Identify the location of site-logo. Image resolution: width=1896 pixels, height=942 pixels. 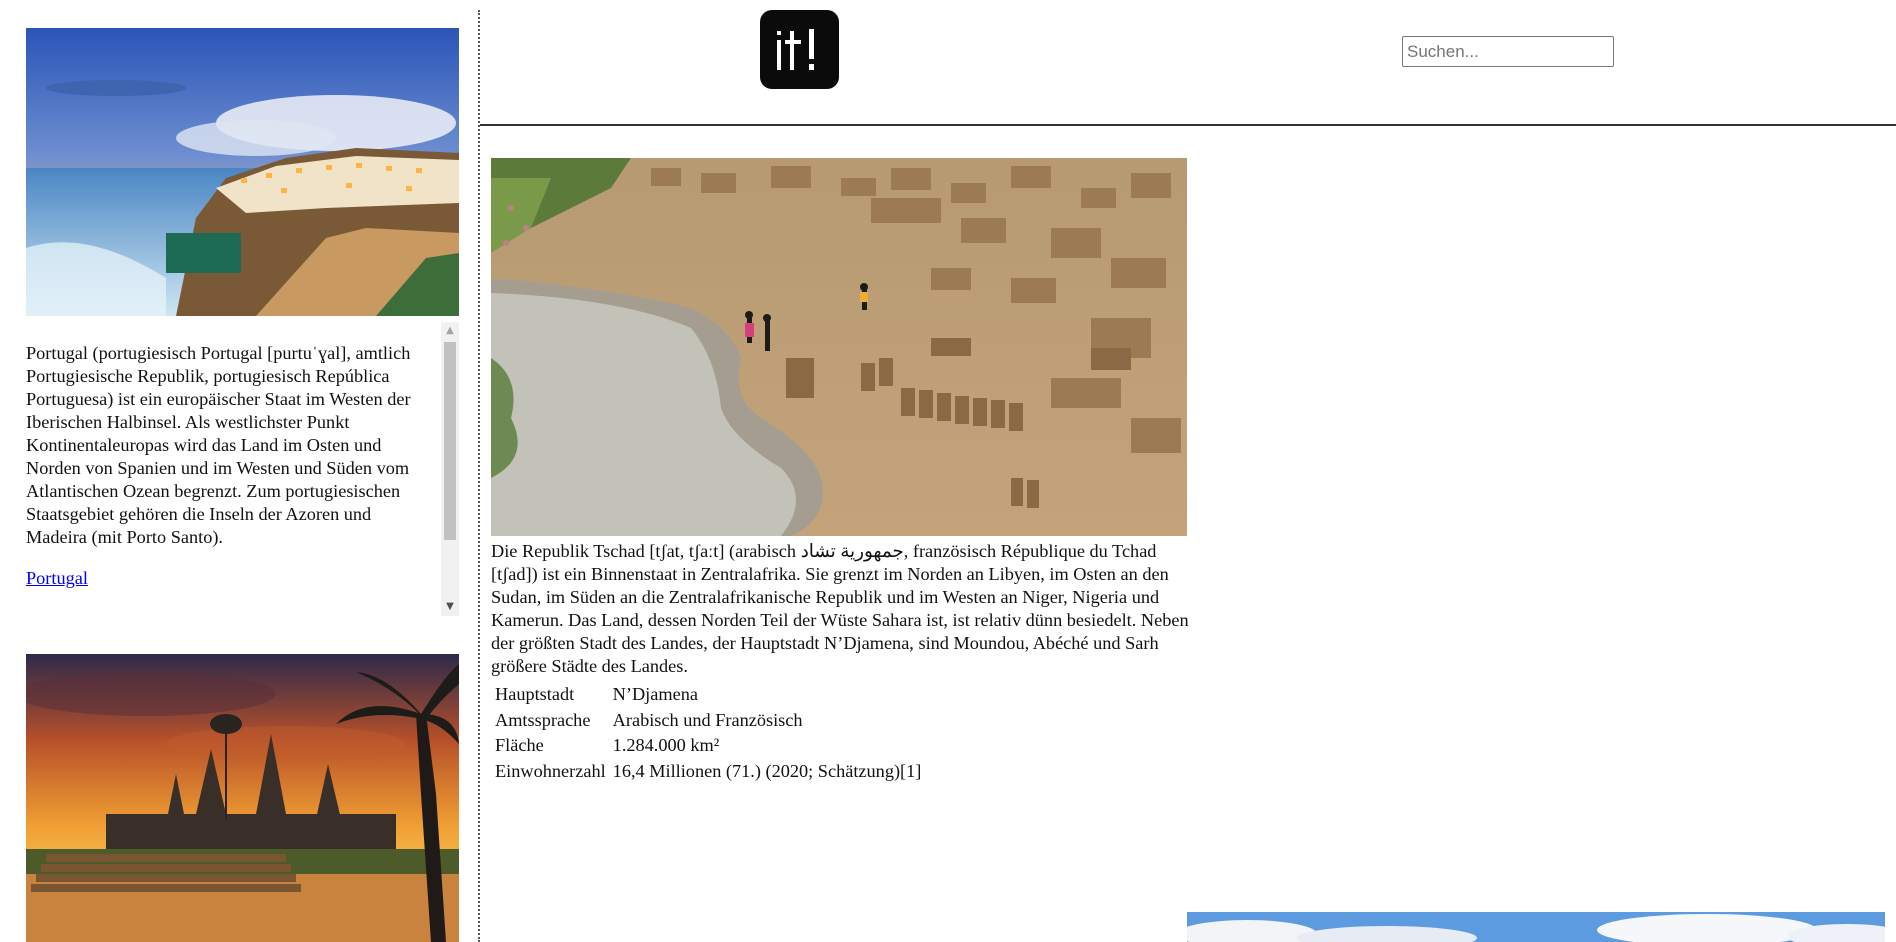
(799, 49).